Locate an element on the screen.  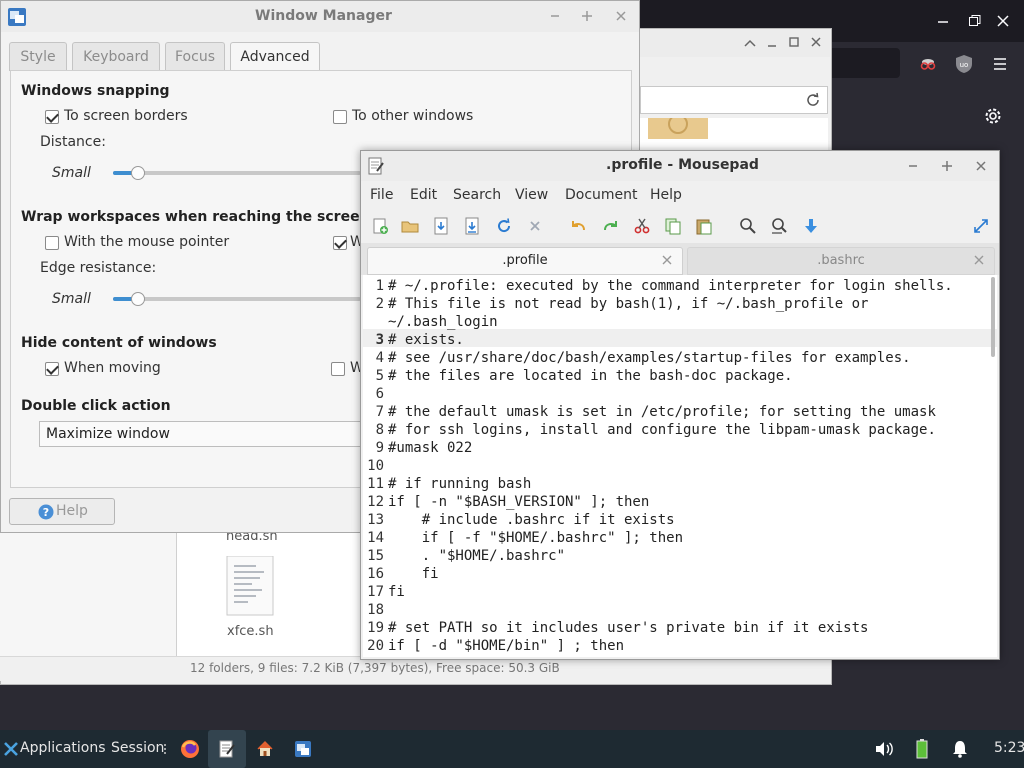
mousepad-task-button is located at coordinates (227, 749).